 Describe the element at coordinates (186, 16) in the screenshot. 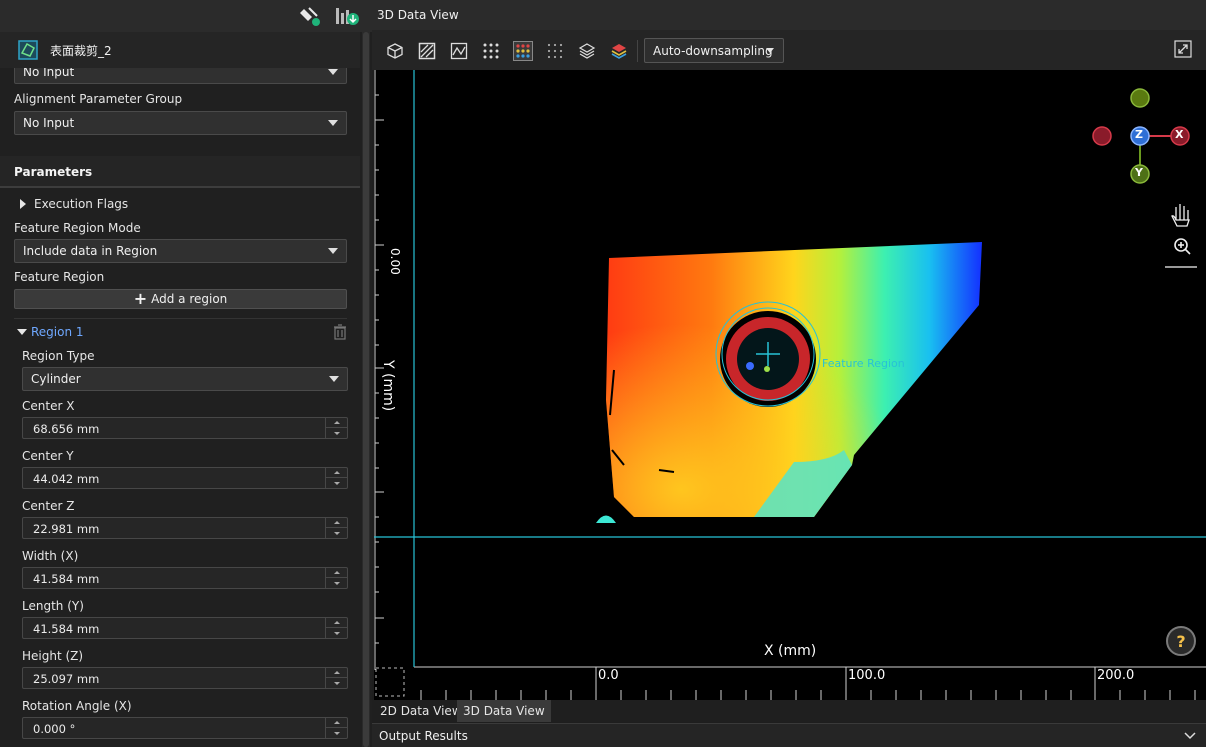

I see `left-toolbar` at that location.